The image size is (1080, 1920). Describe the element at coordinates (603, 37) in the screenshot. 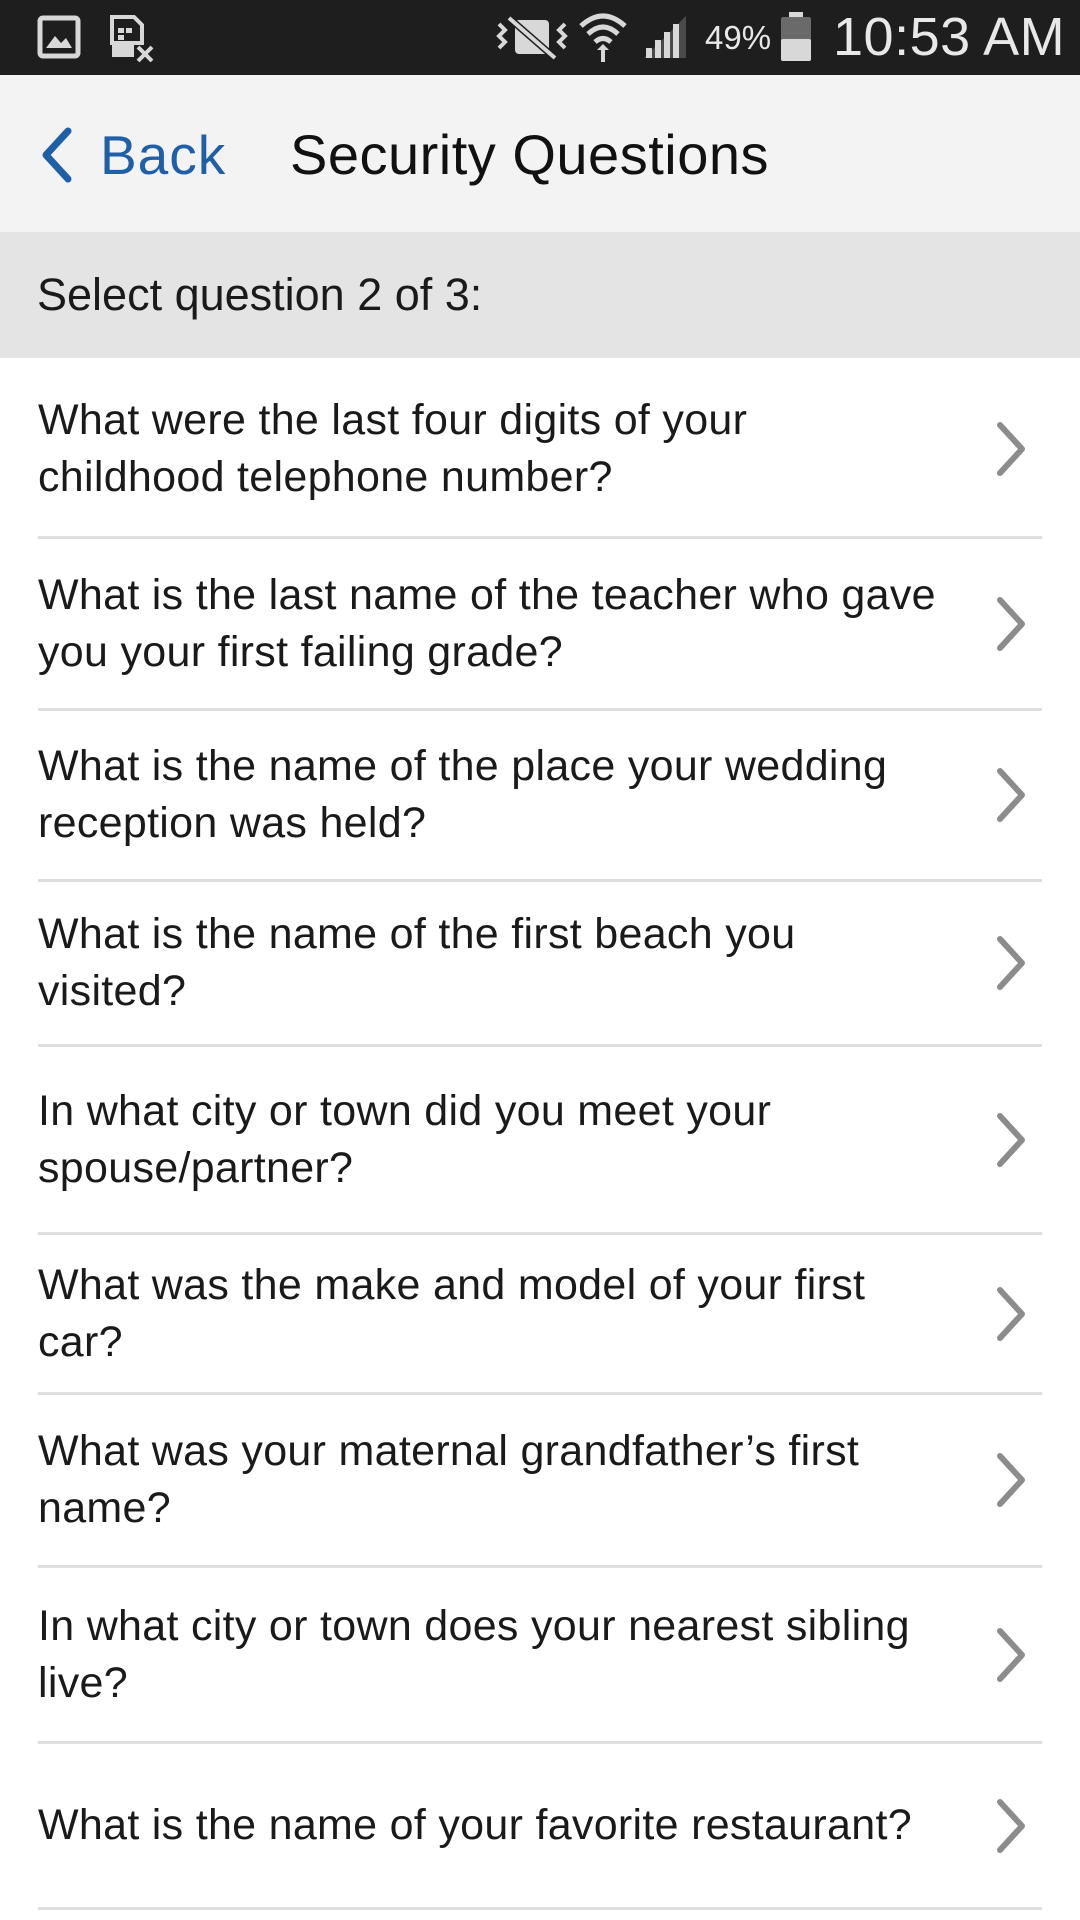

I see `wifi-icon` at that location.